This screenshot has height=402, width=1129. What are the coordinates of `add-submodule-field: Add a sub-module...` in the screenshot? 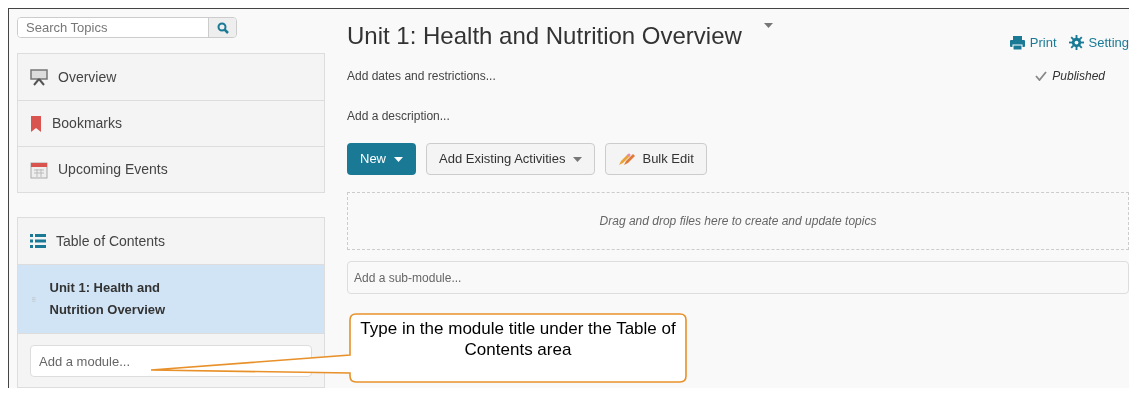 It's located at (738, 277).